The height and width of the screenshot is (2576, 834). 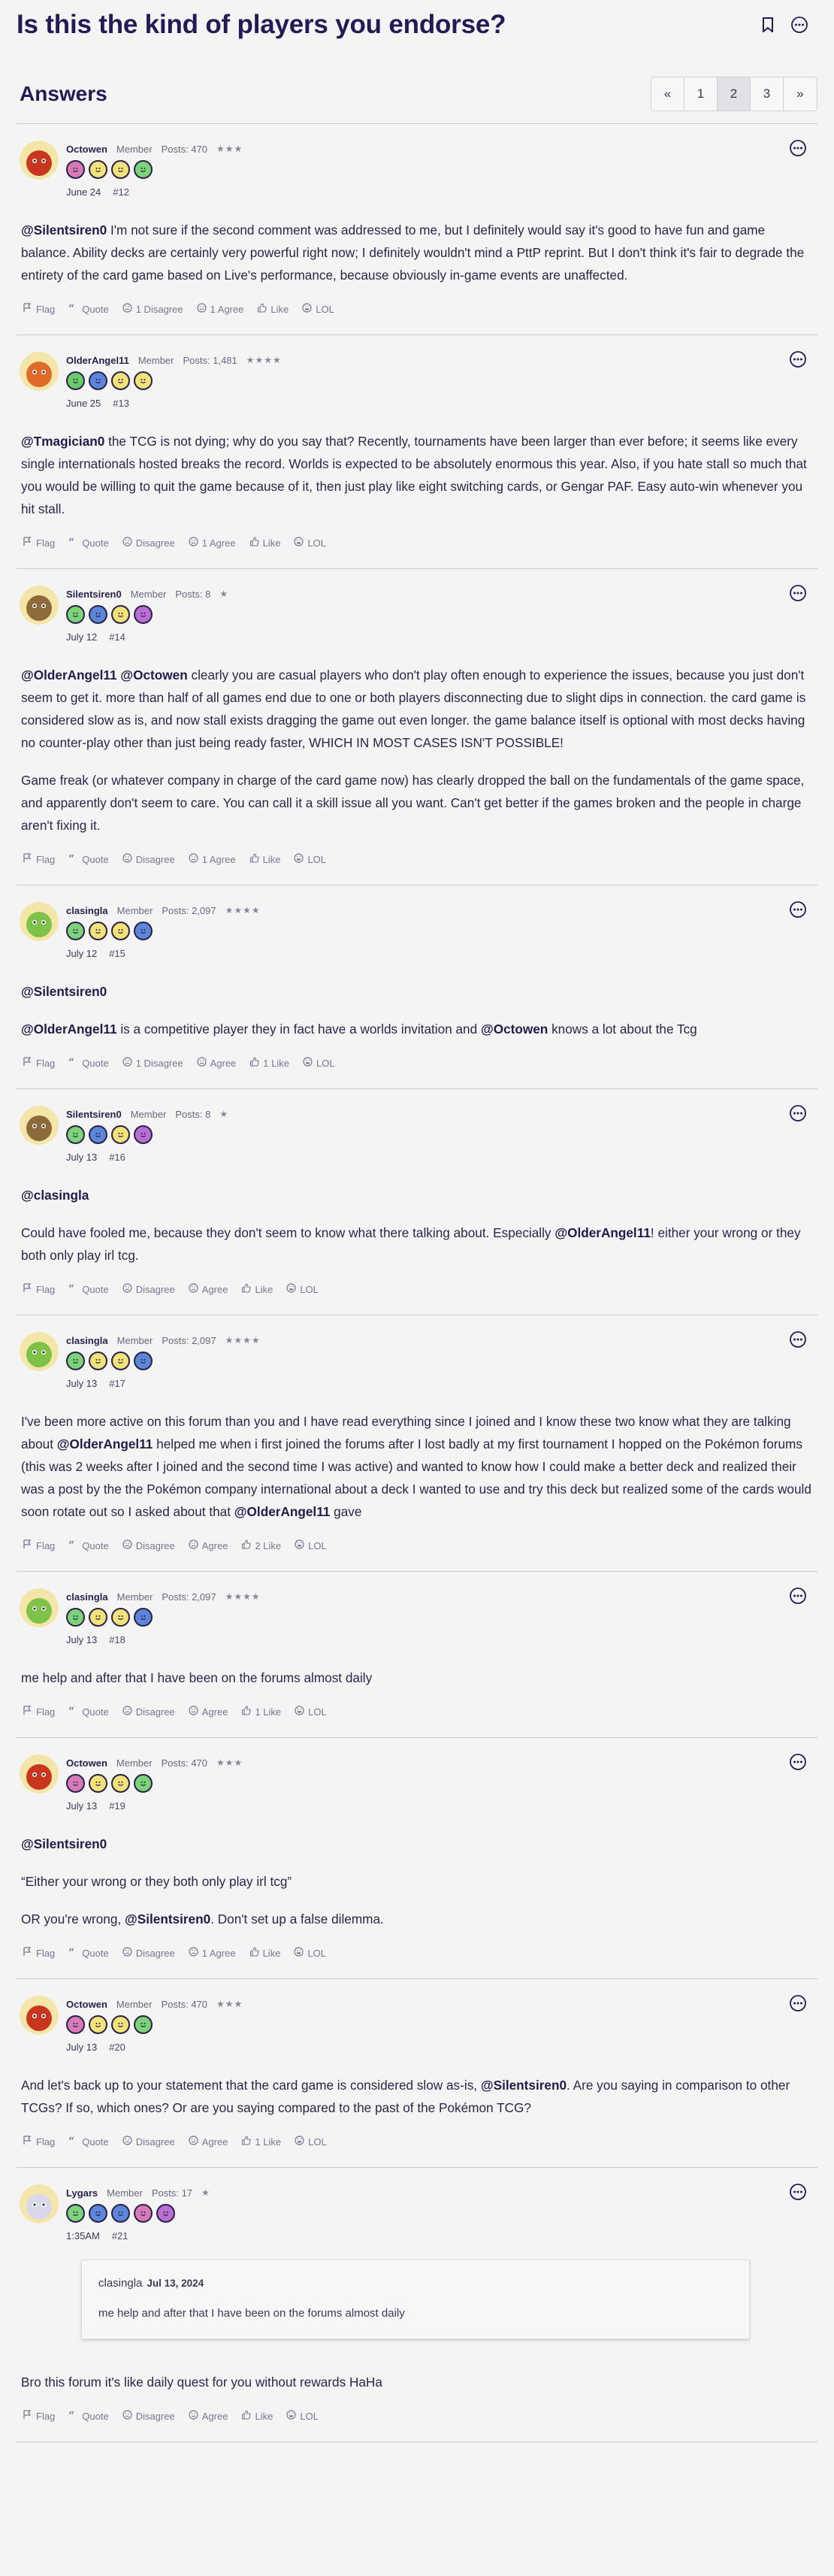 What do you see at coordinates (55, 1195) in the screenshot?
I see `user-mention: @clasingla` at bounding box center [55, 1195].